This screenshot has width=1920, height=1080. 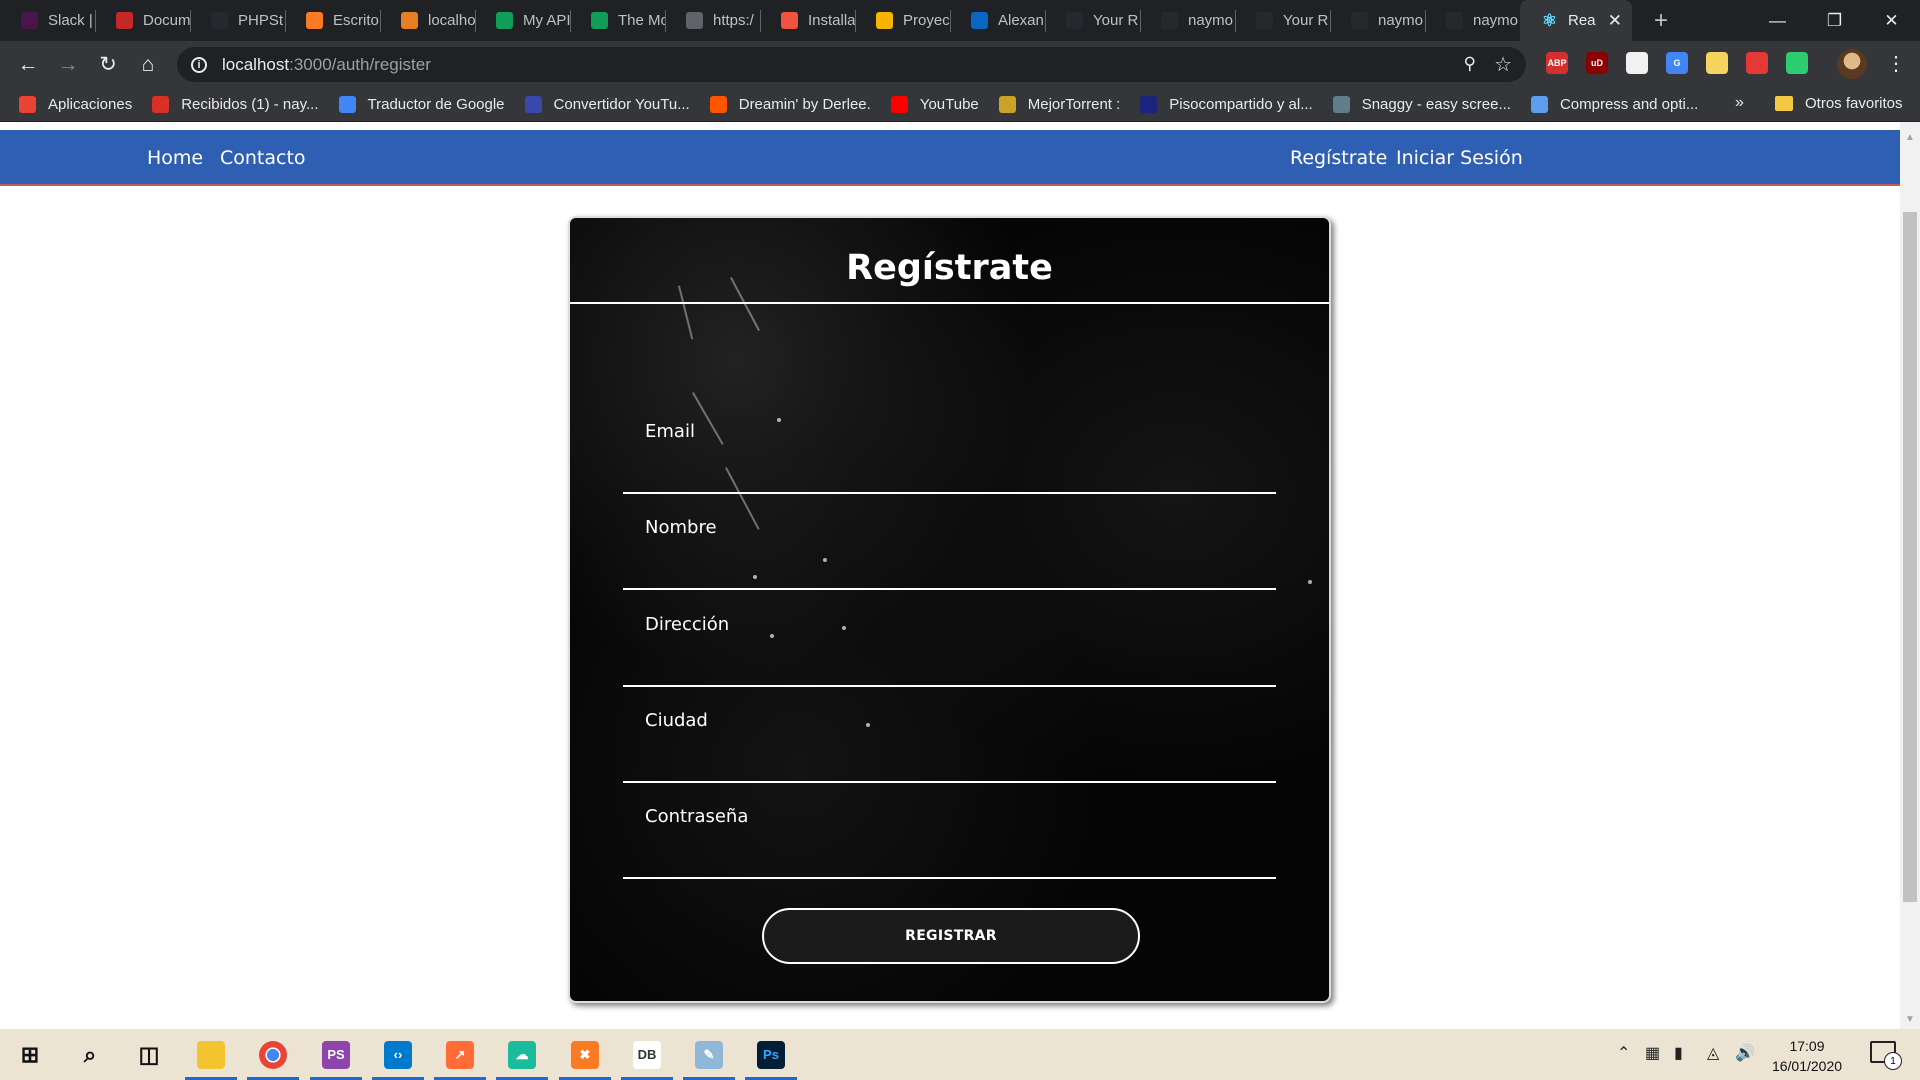 I want to click on profile-avatar, so click(x=1852, y=64).